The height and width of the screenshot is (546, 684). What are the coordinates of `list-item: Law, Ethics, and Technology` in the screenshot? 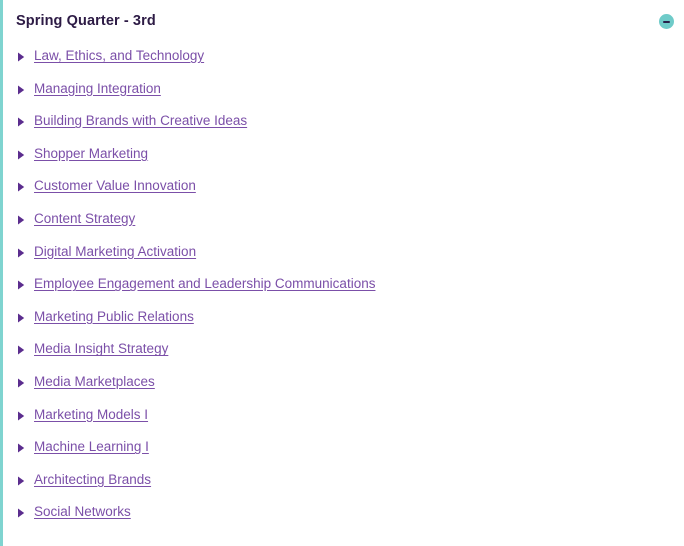 It's located at (343, 63).